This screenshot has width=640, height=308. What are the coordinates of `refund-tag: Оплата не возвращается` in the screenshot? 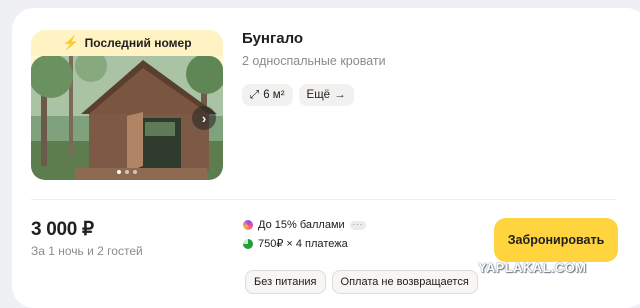 It's located at (404, 282).